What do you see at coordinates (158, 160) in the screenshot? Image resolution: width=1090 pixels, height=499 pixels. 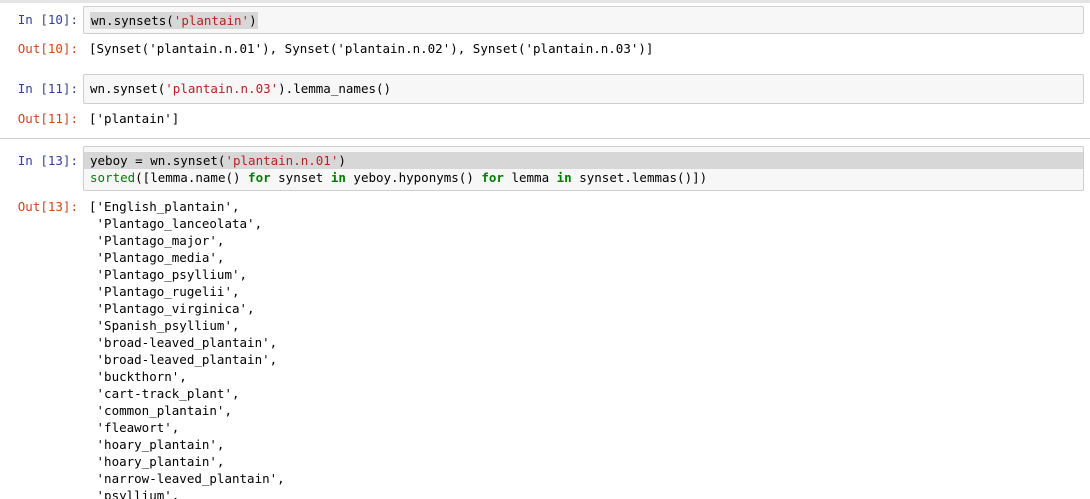 I see `code-text: yeboy = wn.synset(` at bounding box center [158, 160].